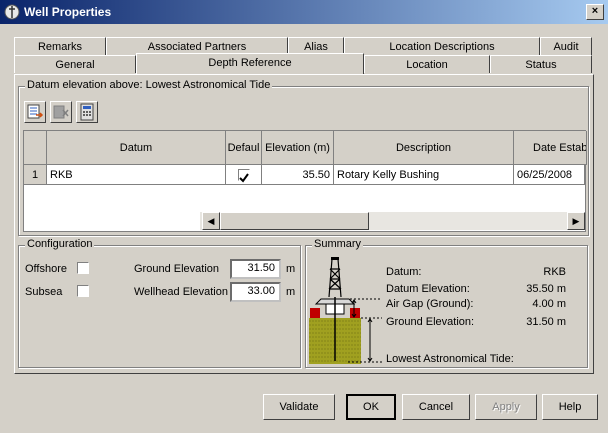 The width and height of the screenshot is (608, 433). Describe the element at coordinates (595, 12) in the screenshot. I see `close-icon: ×` at that location.